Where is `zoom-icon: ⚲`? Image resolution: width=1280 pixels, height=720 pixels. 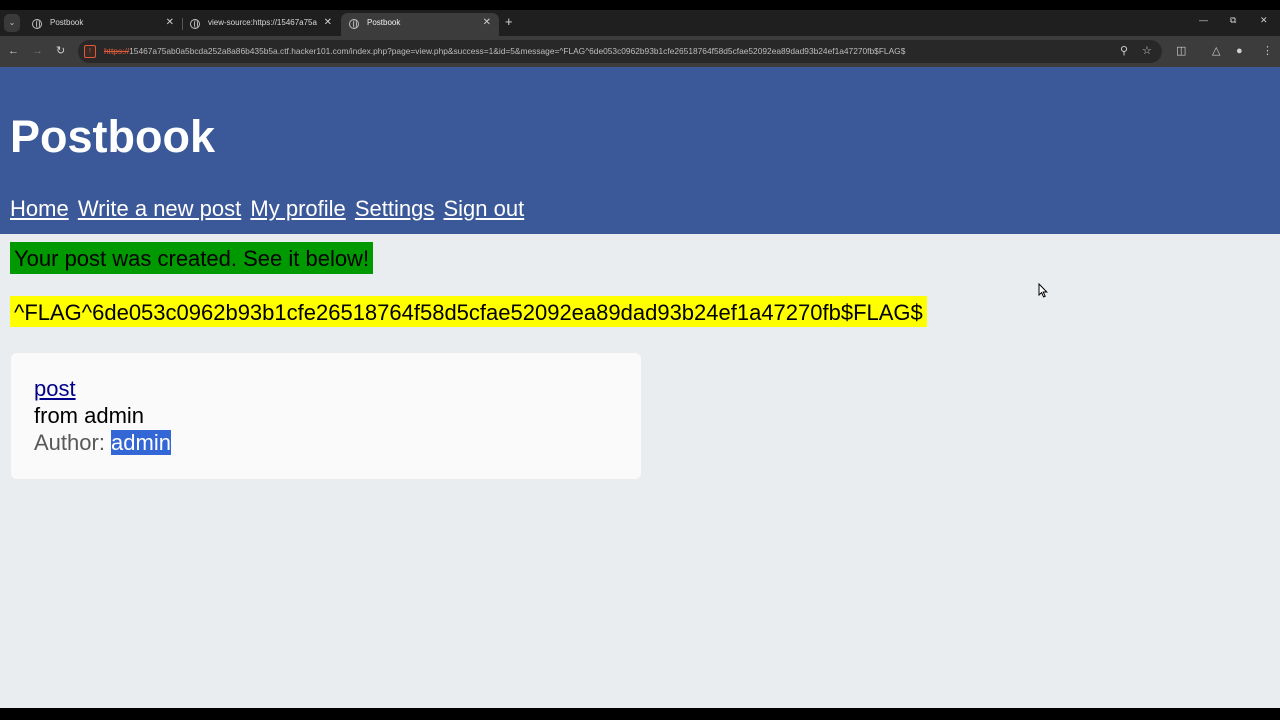 zoom-icon: ⚲ is located at coordinates (1124, 50).